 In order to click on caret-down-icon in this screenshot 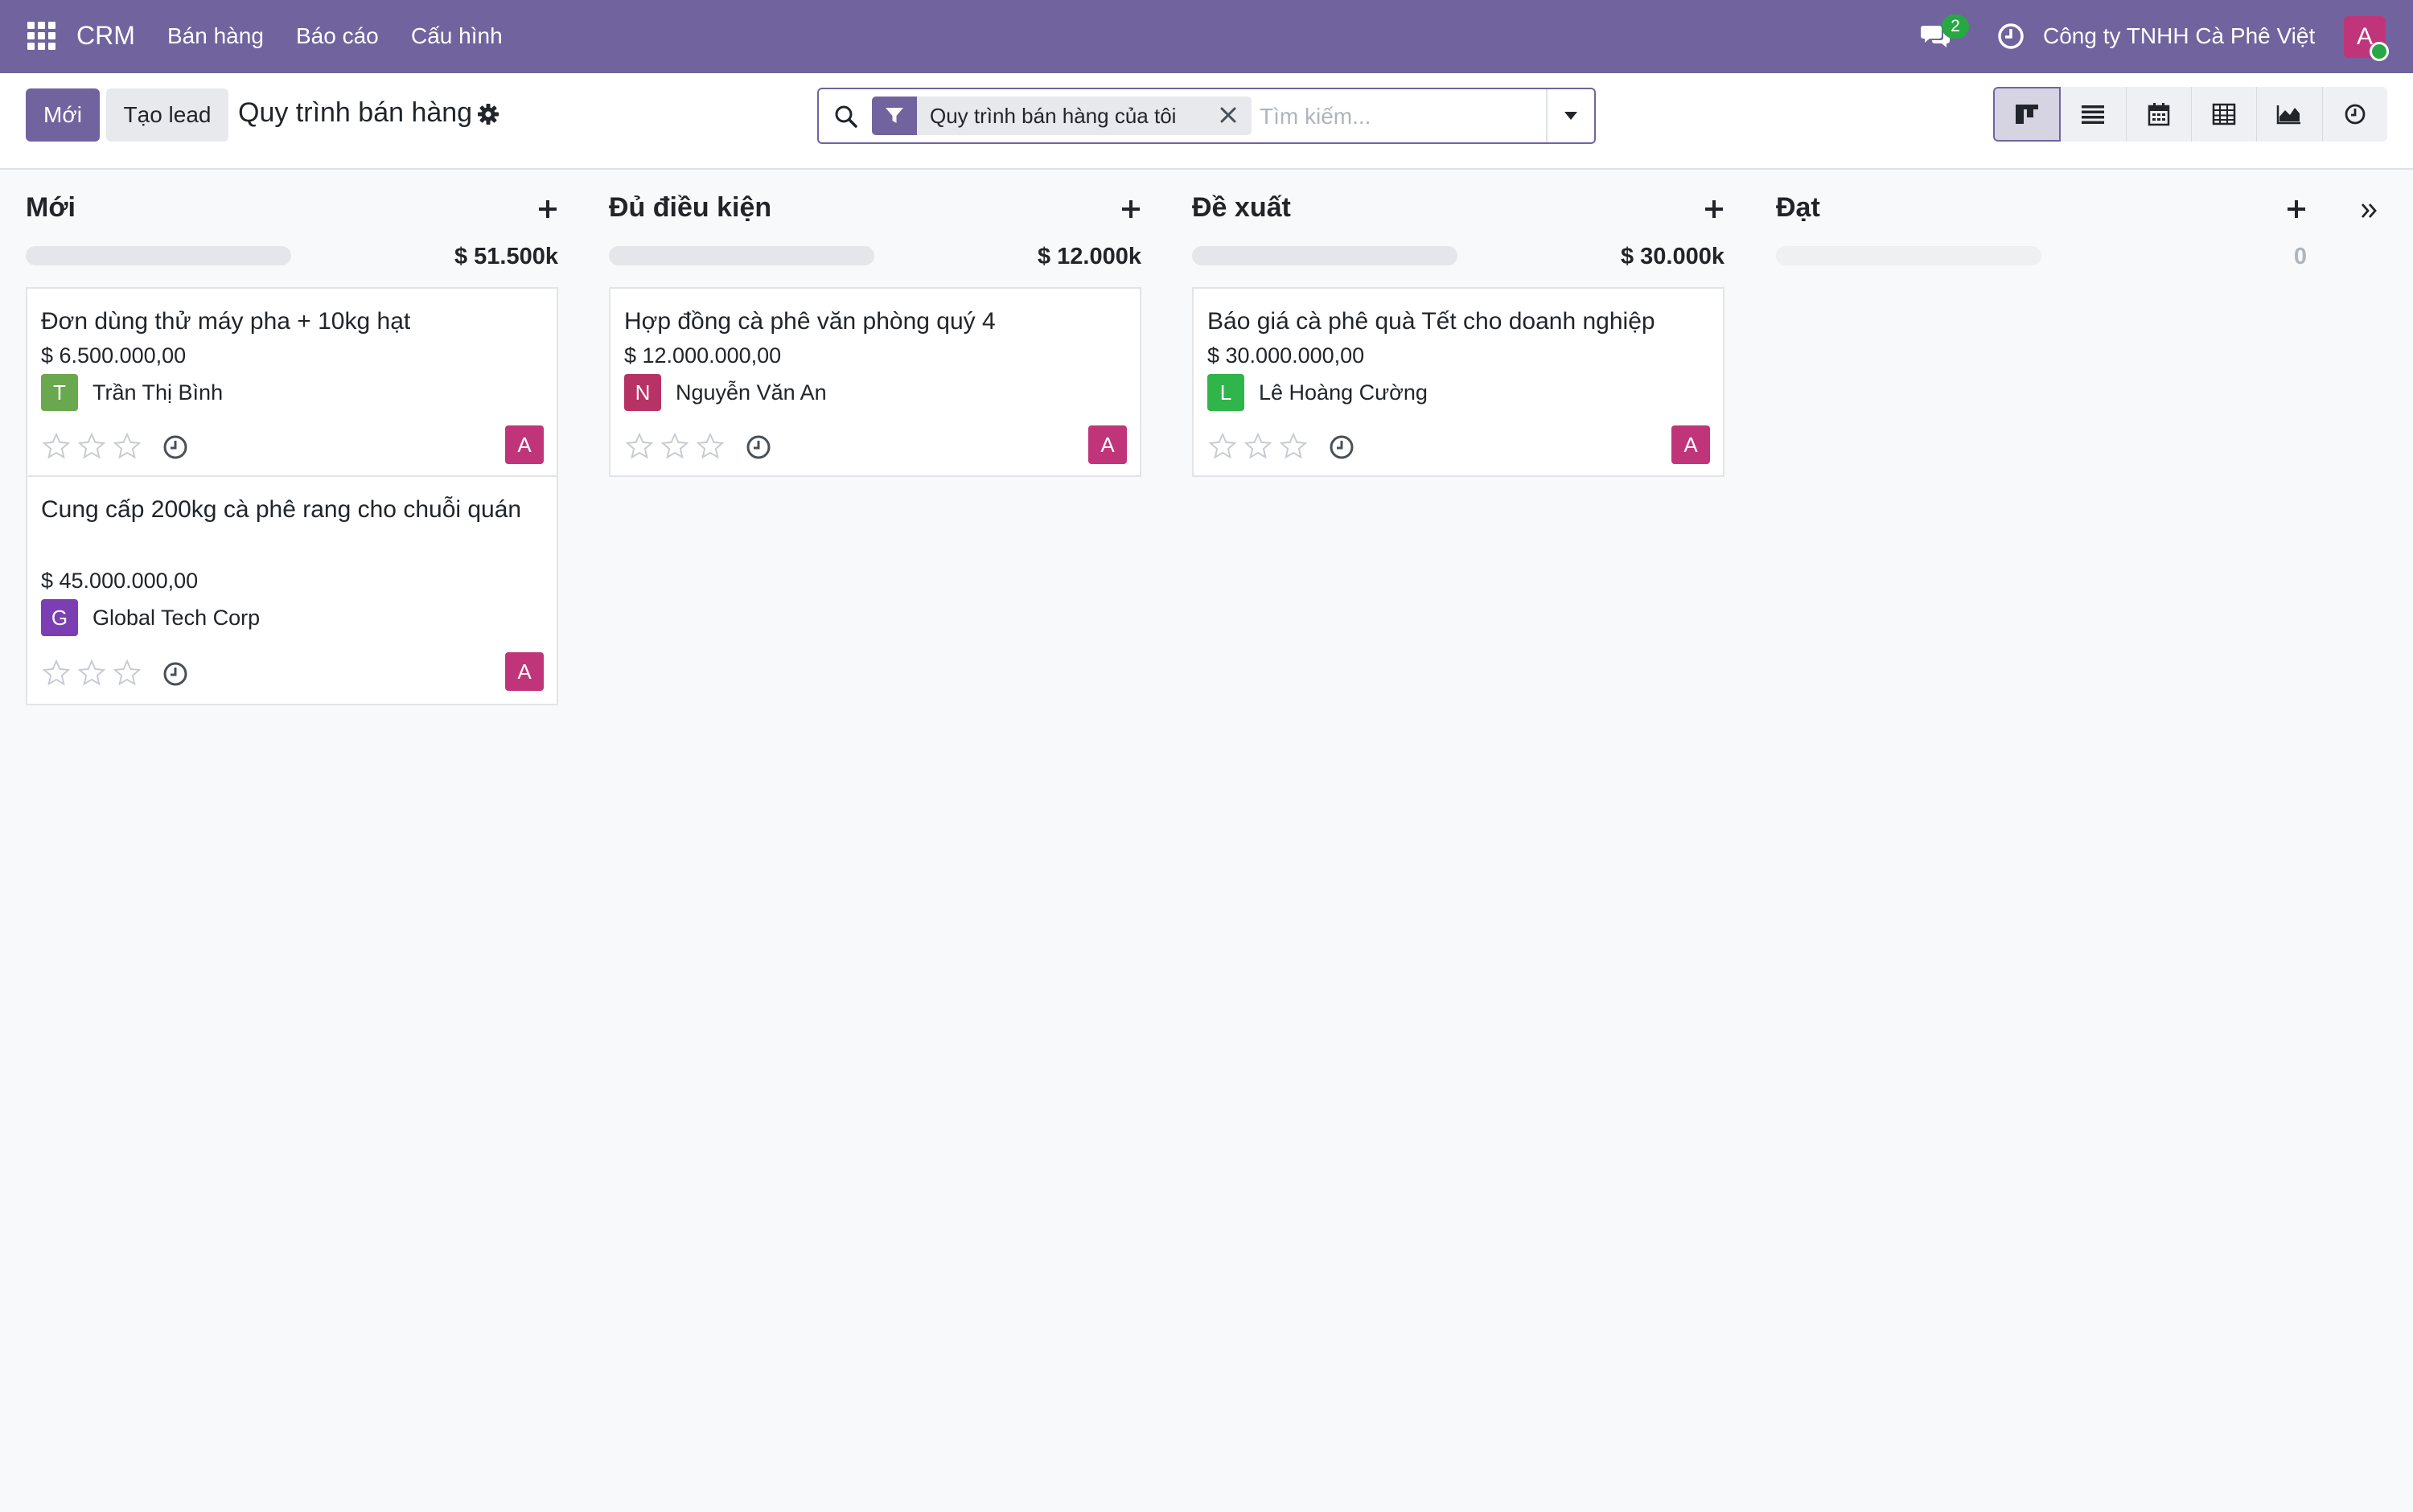, I will do `click(1570, 116)`.